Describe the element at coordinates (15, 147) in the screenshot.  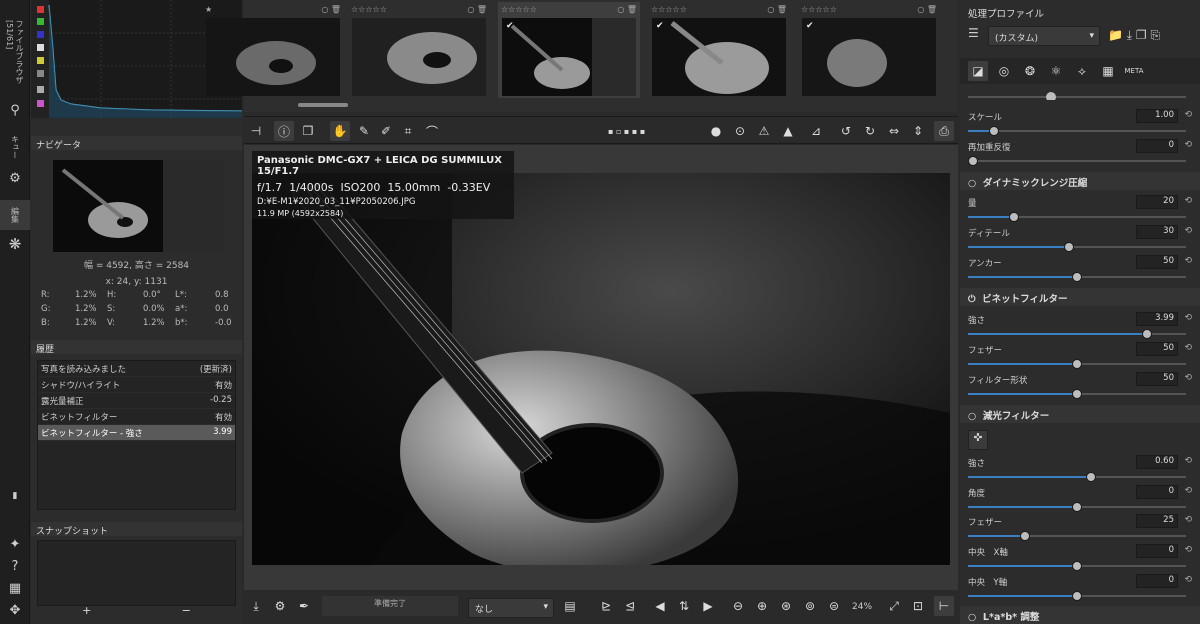
I see `tab-queue: キュー` at that location.